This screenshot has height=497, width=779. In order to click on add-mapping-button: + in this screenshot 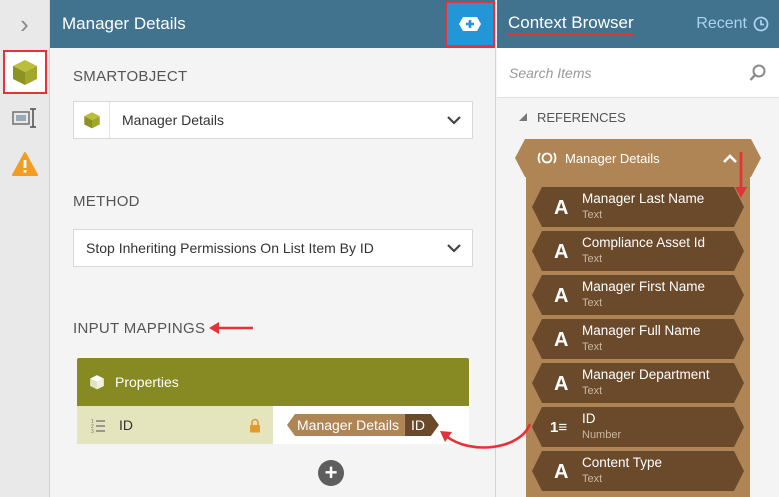, I will do `click(331, 473)`.